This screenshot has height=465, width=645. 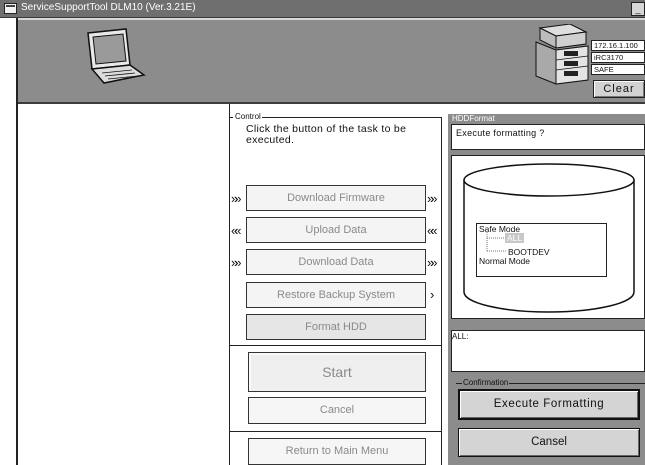 What do you see at coordinates (441, 291) in the screenshot?
I see `control-frame-edge` at bounding box center [441, 291].